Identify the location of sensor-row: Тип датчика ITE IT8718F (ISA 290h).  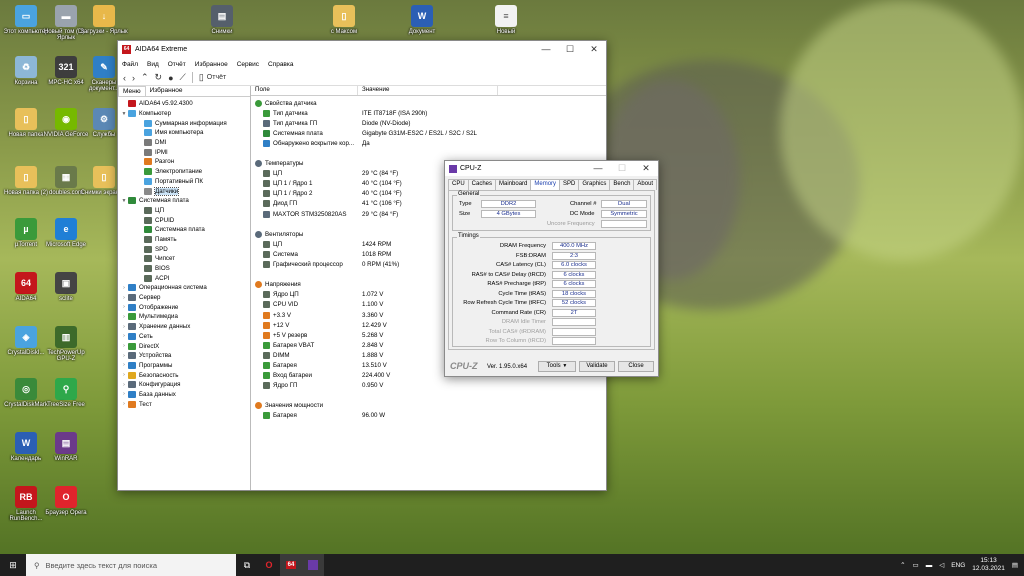
(430, 113).